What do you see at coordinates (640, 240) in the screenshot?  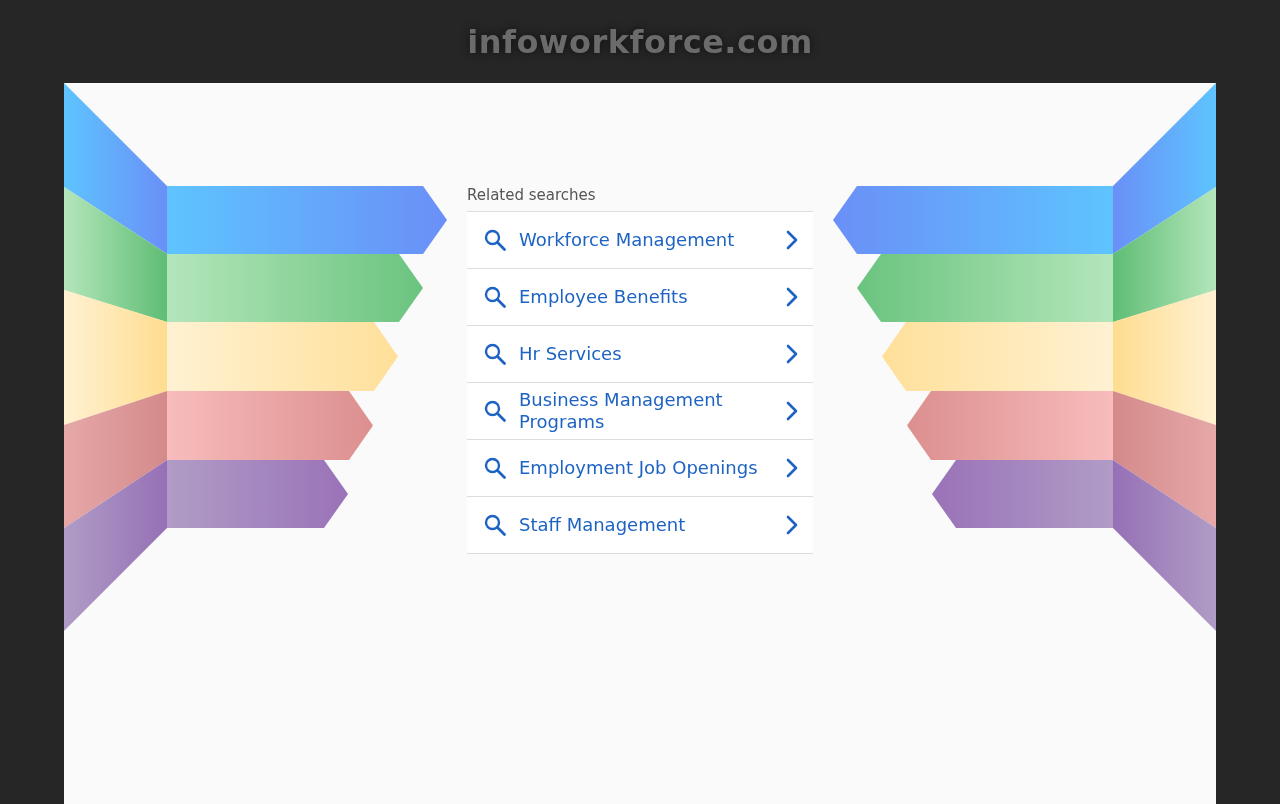 I see `search-link: Workforce Management` at bounding box center [640, 240].